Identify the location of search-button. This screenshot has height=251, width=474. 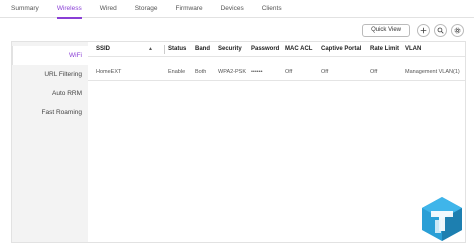
(440, 30).